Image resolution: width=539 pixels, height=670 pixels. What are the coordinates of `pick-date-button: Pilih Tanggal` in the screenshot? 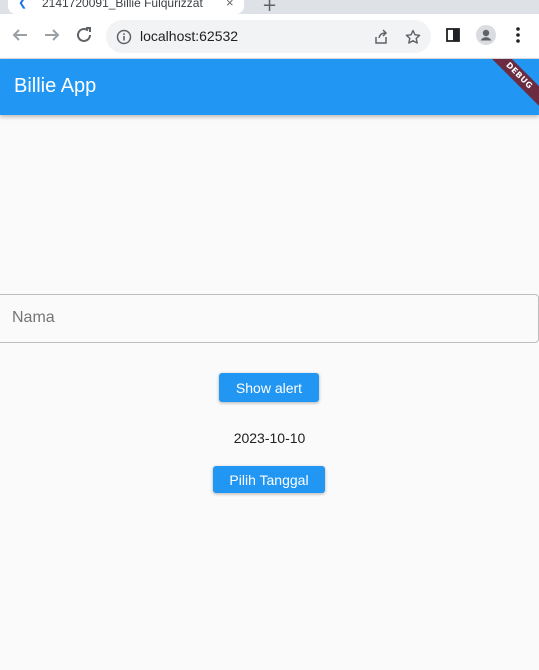 It's located at (269, 479).